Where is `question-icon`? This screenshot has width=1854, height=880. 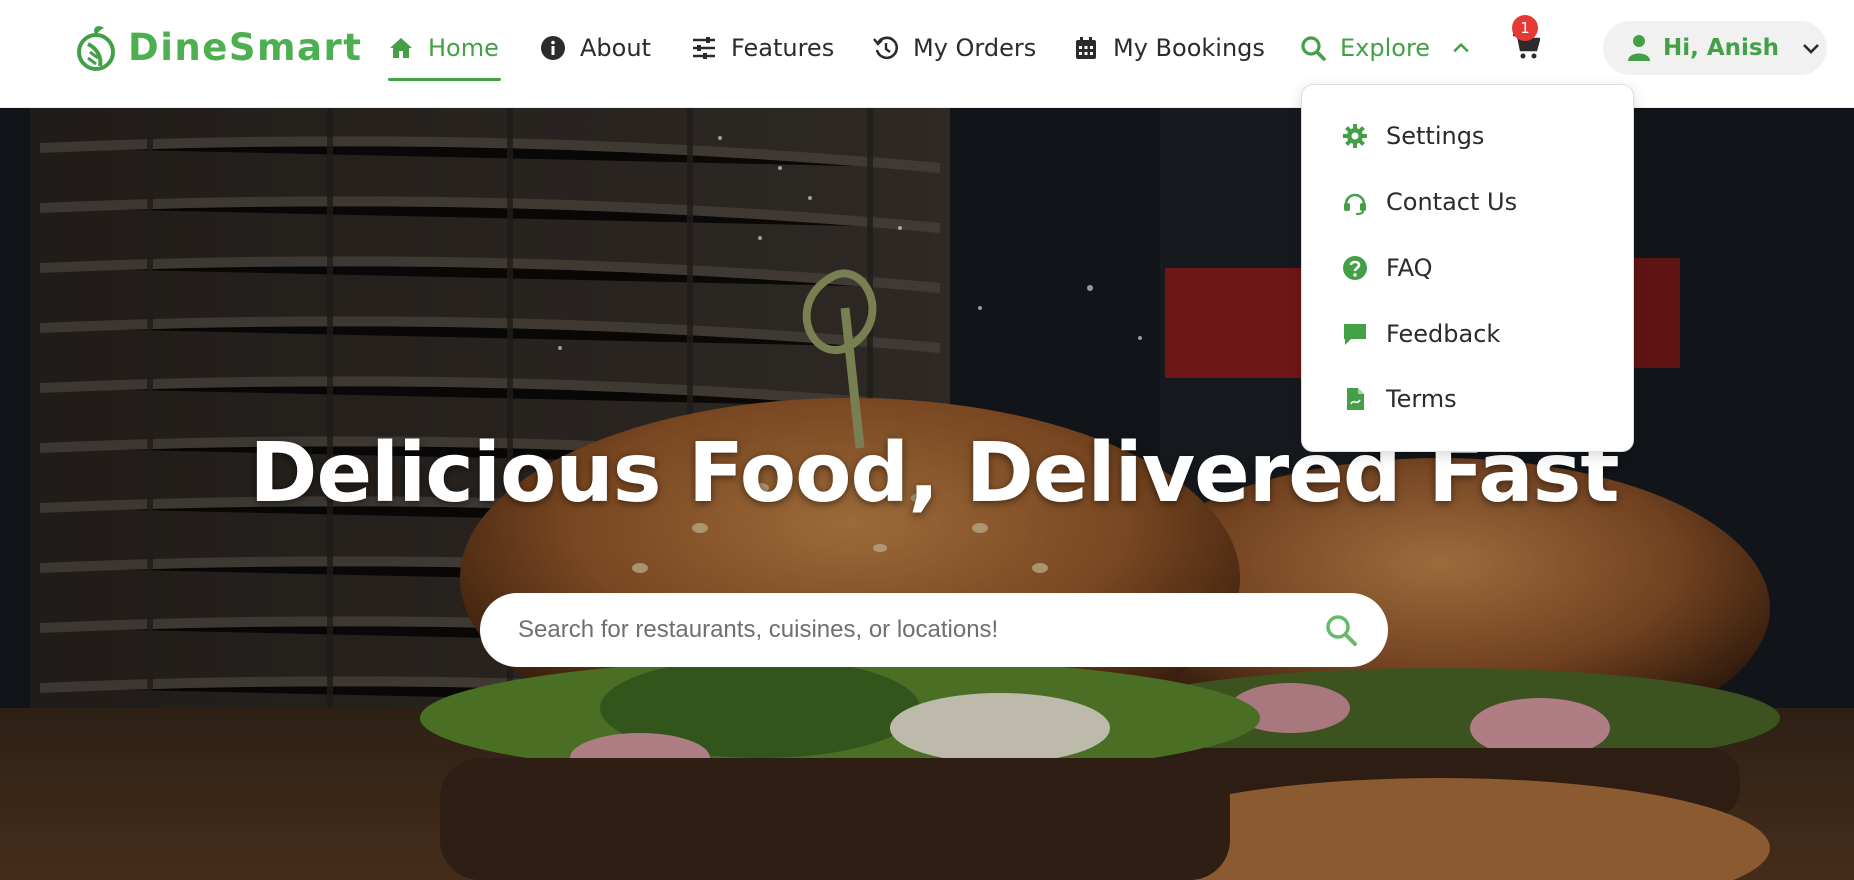 question-icon is located at coordinates (1355, 268).